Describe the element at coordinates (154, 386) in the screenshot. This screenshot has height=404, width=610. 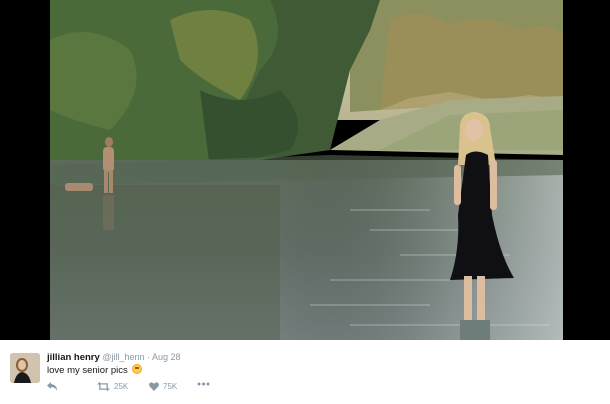
I see `heart-icon` at that location.